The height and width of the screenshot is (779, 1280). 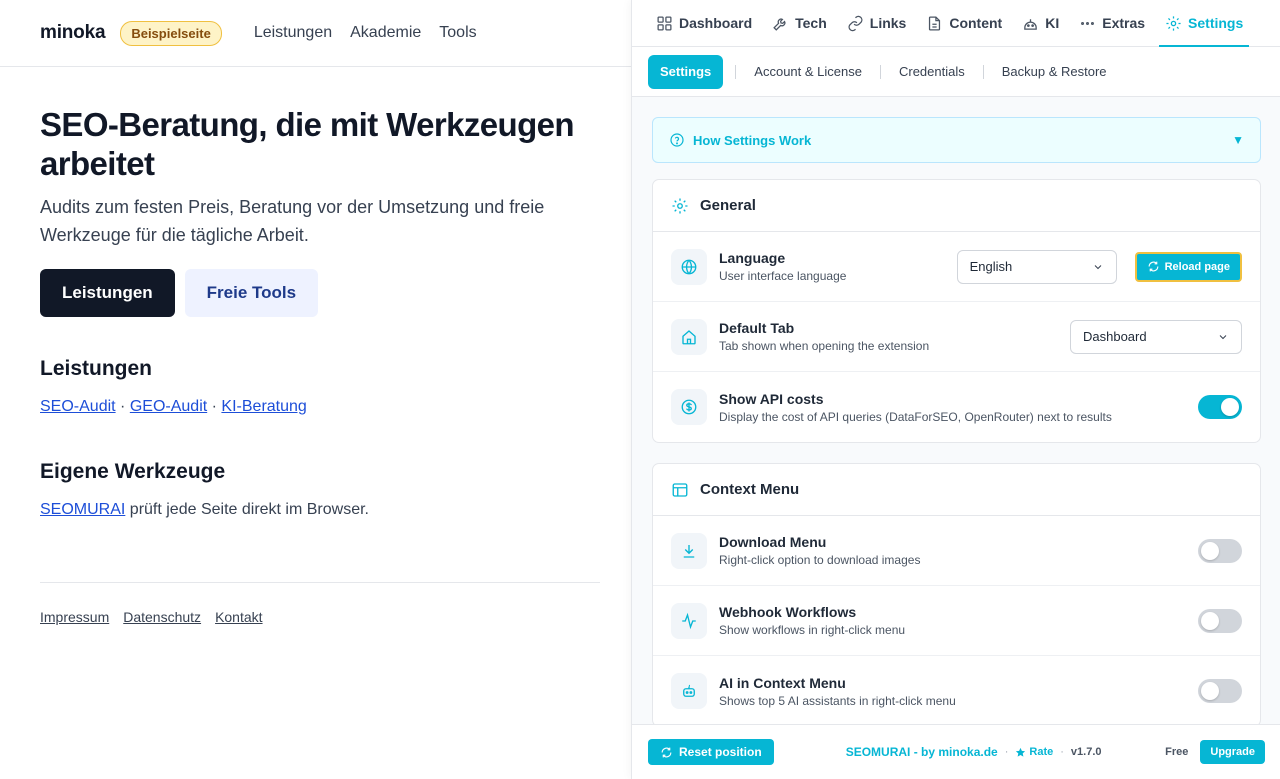 What do you see at coordinates (457, 33) in the screenshot?
I see `nav-link-tools: Tools` at bounding box center [457, 33].